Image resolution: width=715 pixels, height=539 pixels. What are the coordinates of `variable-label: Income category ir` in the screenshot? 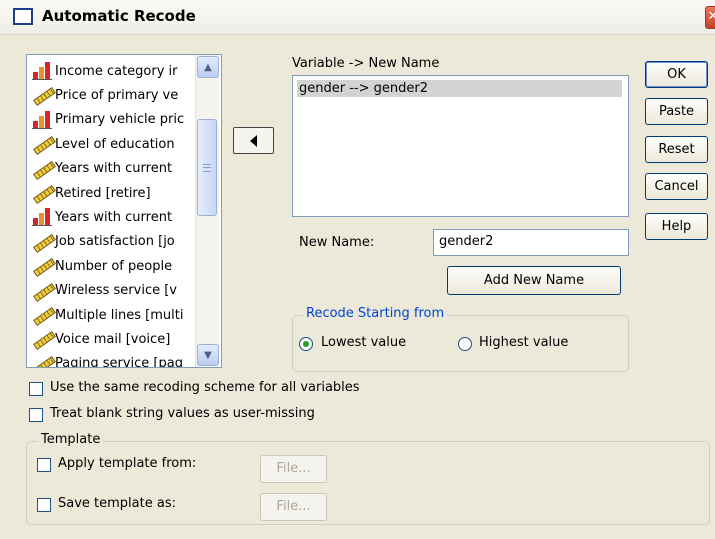 It's located at (116, 71).